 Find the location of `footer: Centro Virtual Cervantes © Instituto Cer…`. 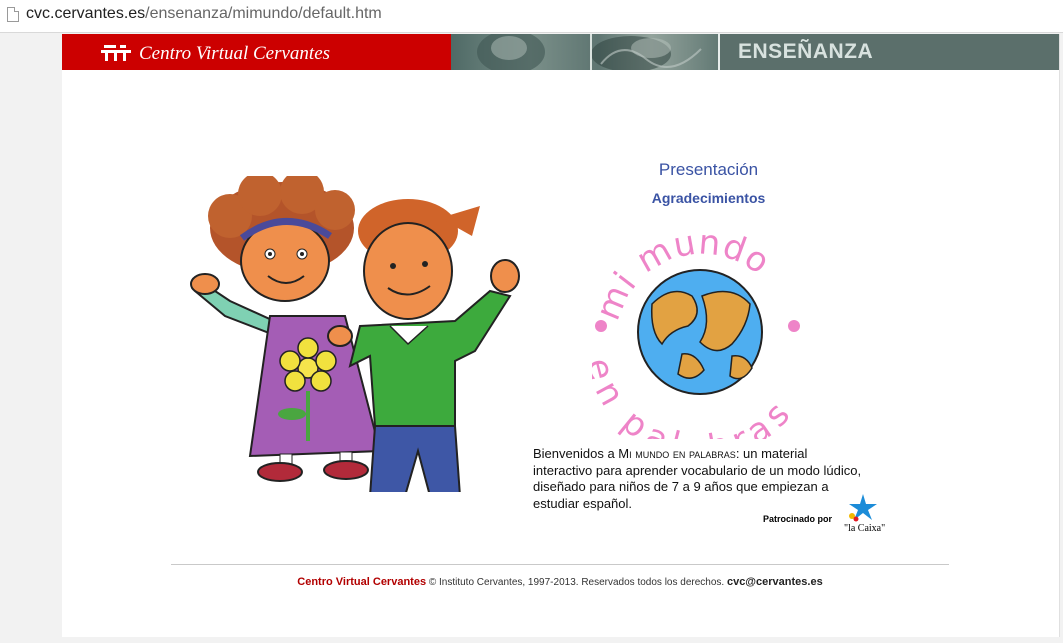

footer: Centro Virtual Cervantes © Instituto Cer… is located at coordinates (560, 582).